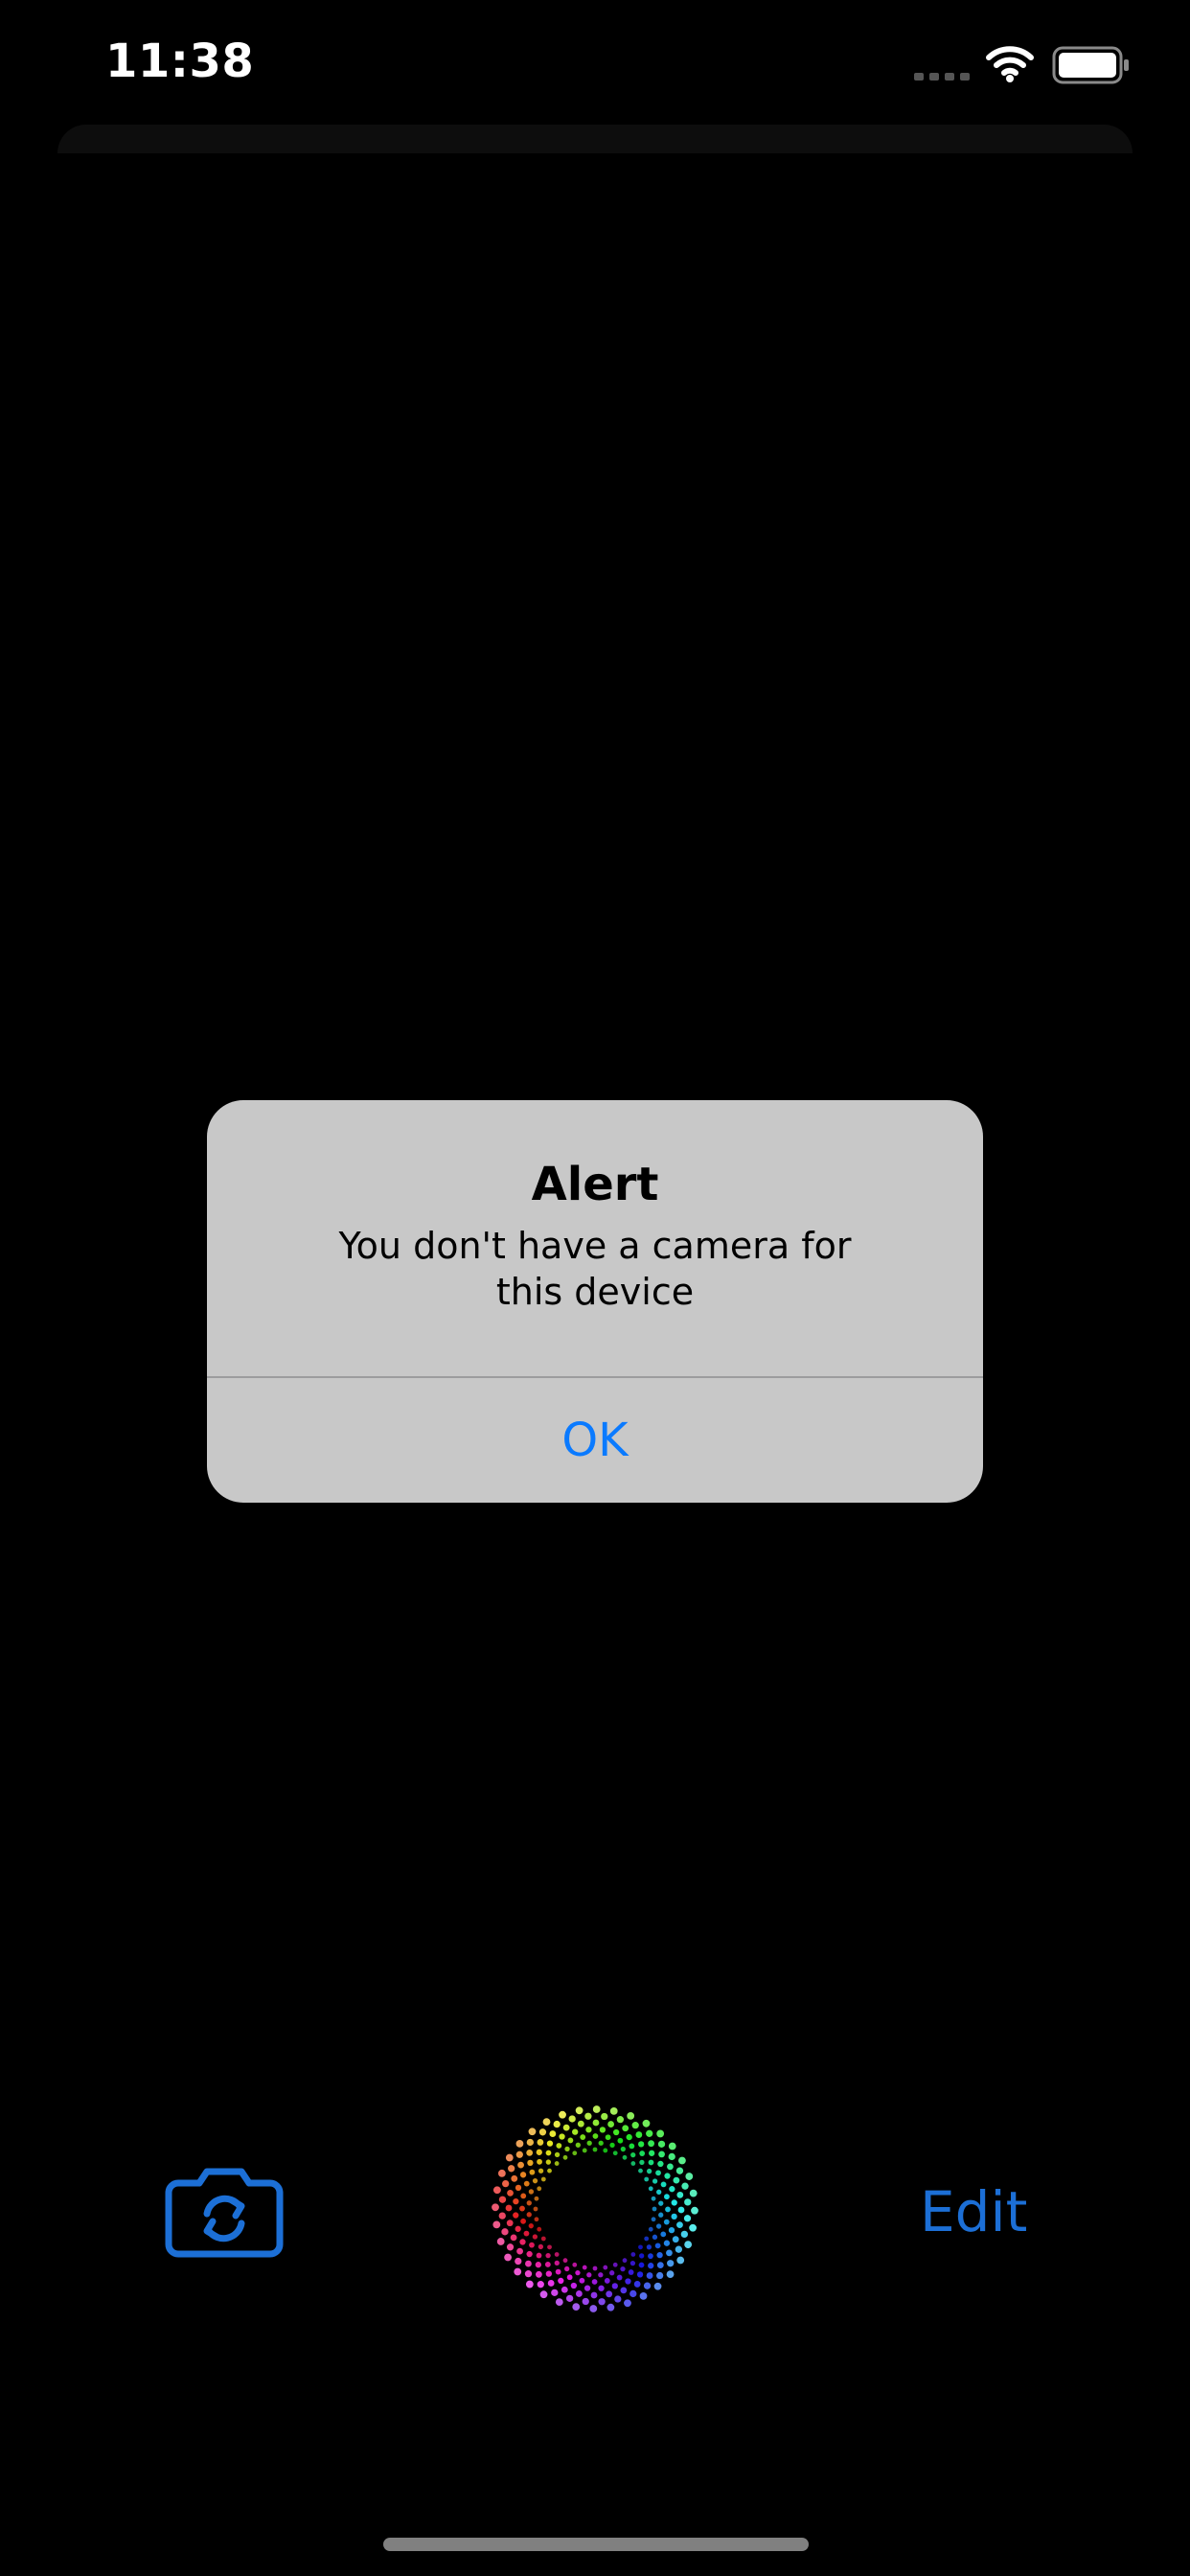 This screenshot has width=1190, height=2576. I want to click on alert-ok-button: OK, so click(595, 1440).